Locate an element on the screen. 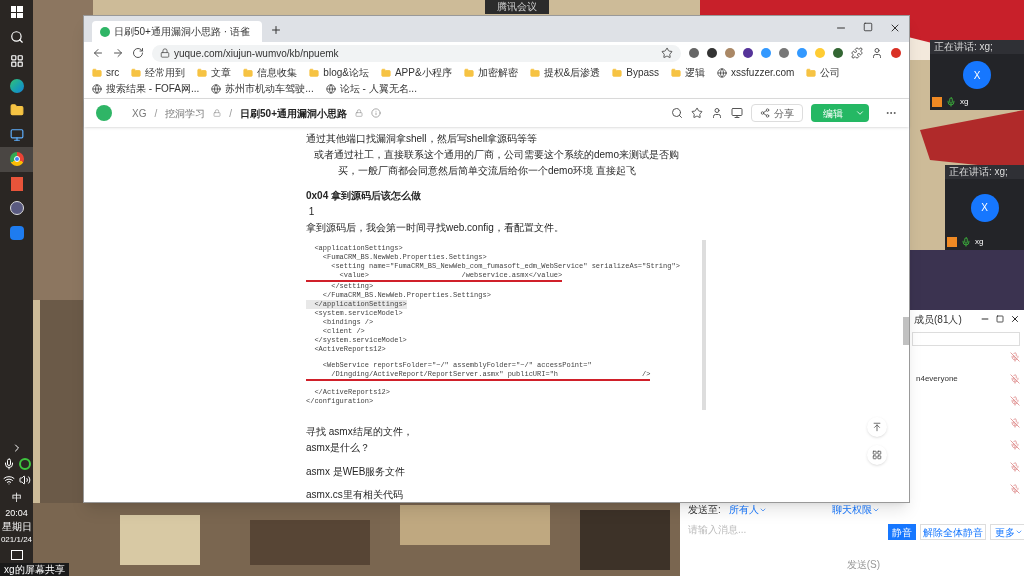 The height and width of the screenshot is (576, 1024). bookmark: 逻辑 is located at coordinates (688, 73).